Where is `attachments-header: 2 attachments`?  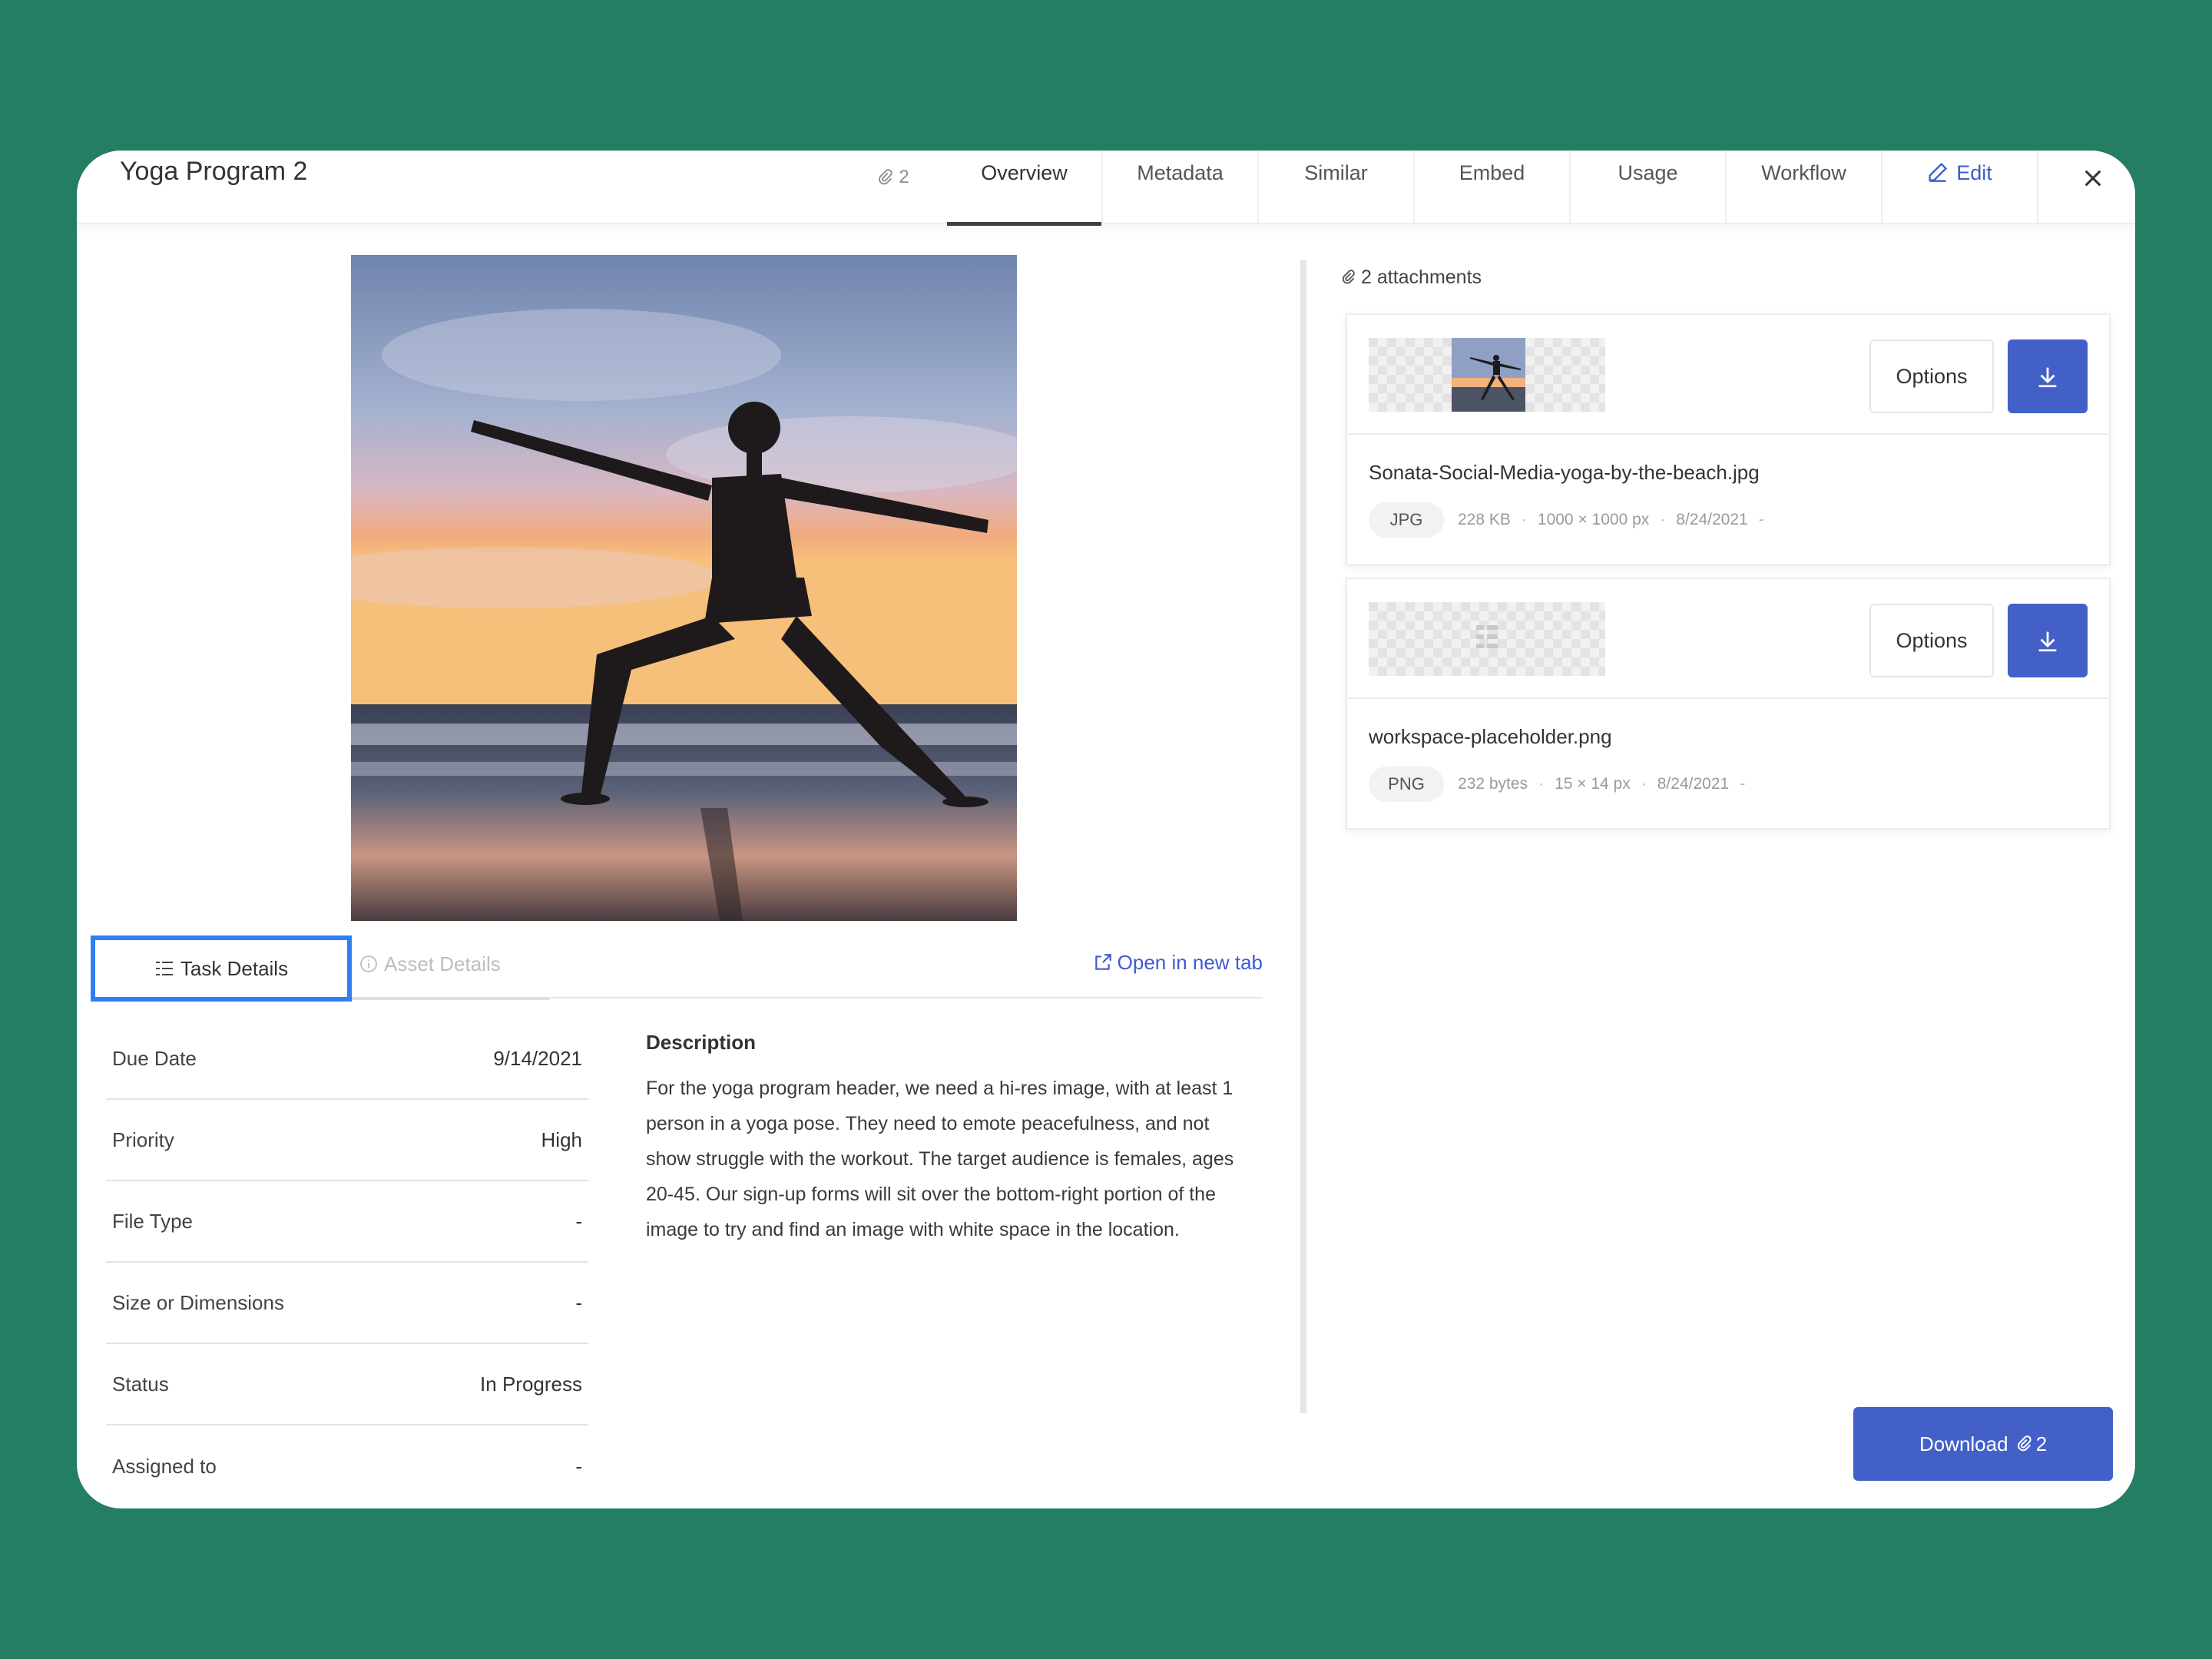 attachments-header: 2 attachments is located at coordinates (1411, 277).